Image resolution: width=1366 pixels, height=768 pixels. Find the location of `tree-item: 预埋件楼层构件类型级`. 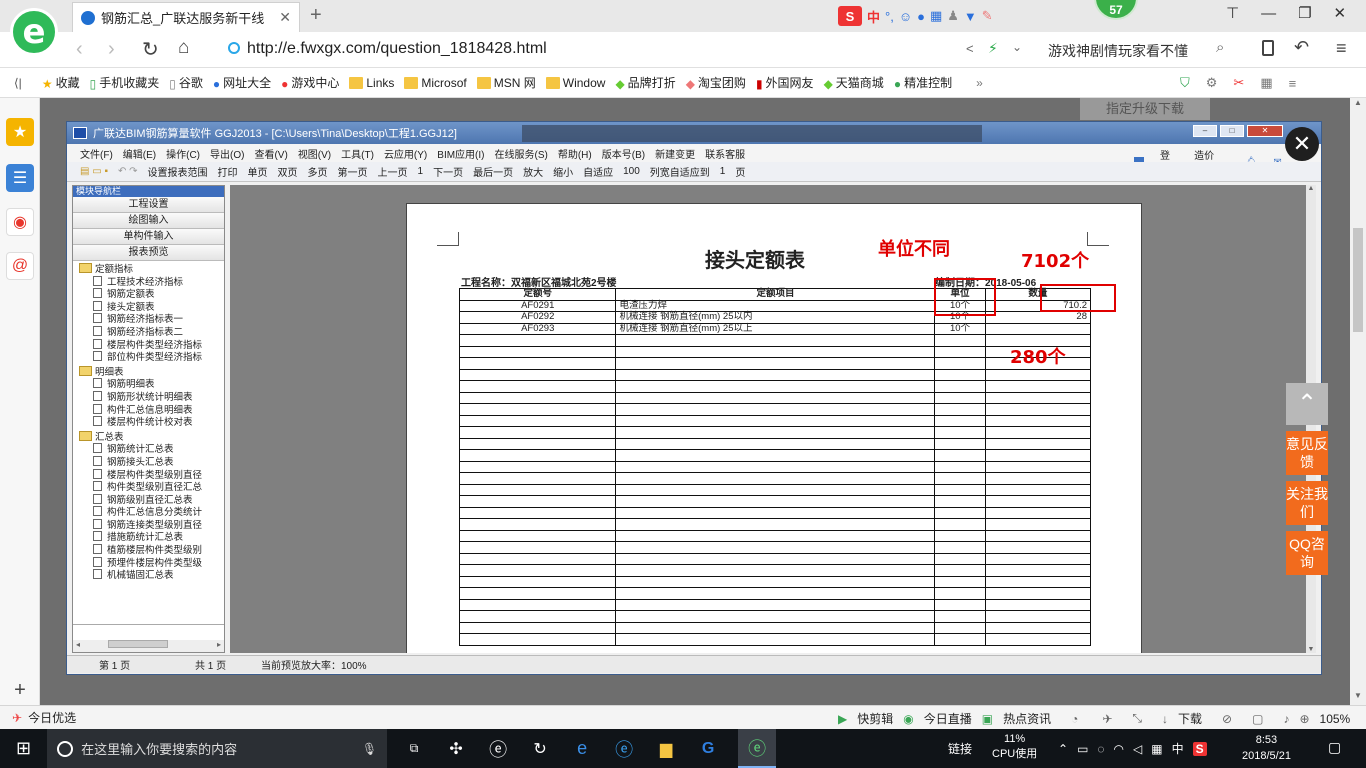

tree-item: 预埋件楼层构件类型级 is located at coordinates (151, 563).